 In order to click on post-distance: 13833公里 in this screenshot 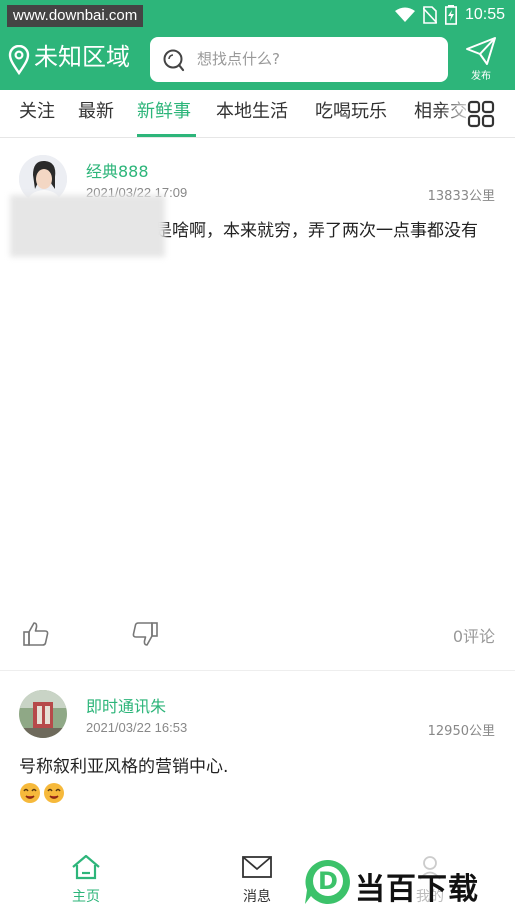, I will do `click(461, 196)`.